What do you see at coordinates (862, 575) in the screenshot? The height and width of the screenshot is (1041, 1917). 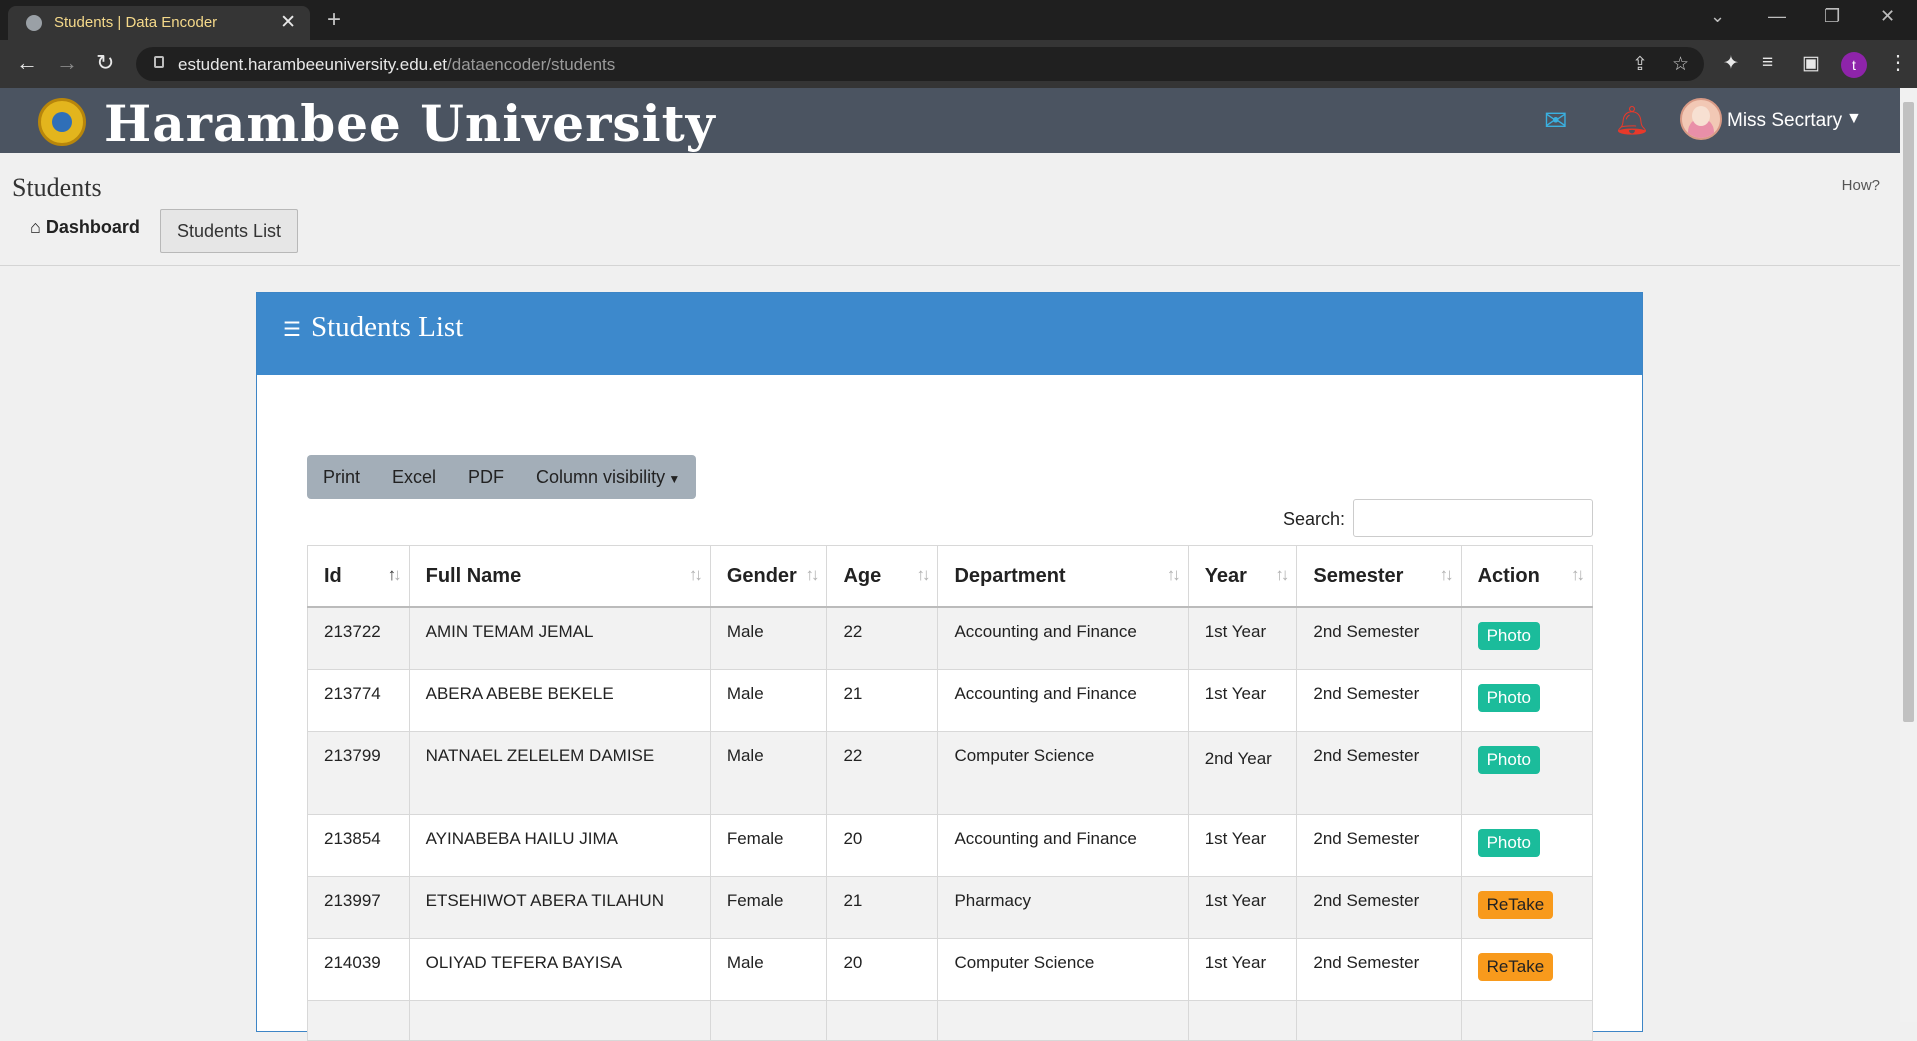 I see `column-label: Age` at bounding box center [862, 575].